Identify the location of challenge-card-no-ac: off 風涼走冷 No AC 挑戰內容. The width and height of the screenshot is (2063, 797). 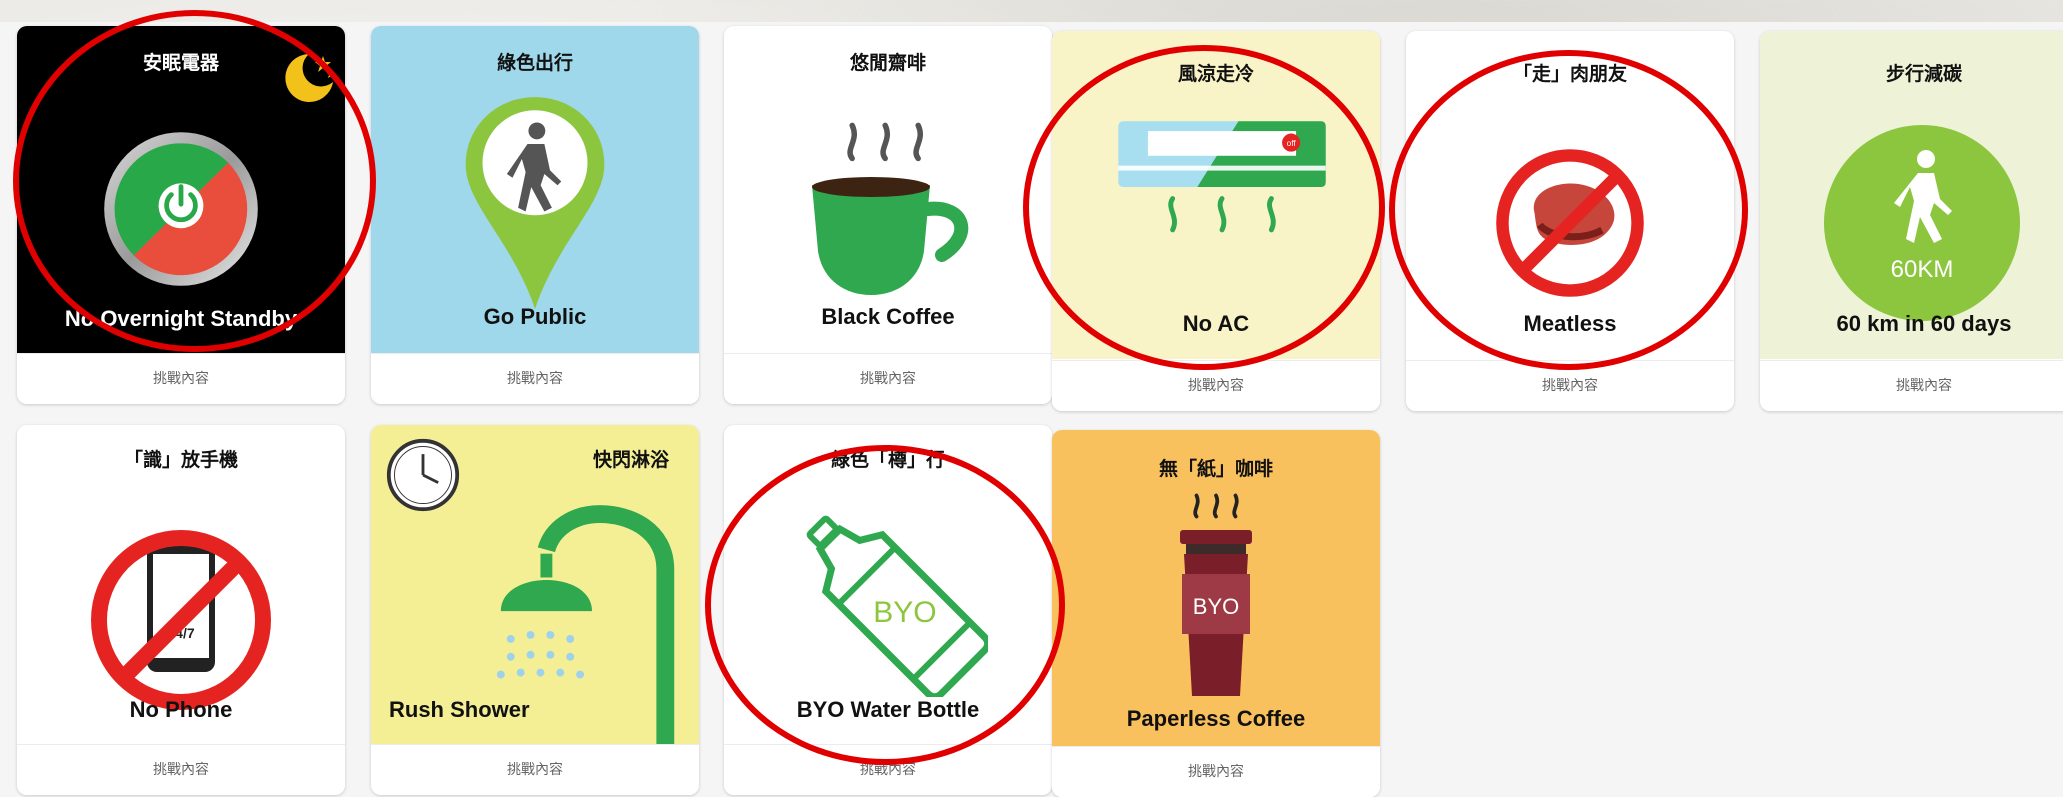
(1216, 221).